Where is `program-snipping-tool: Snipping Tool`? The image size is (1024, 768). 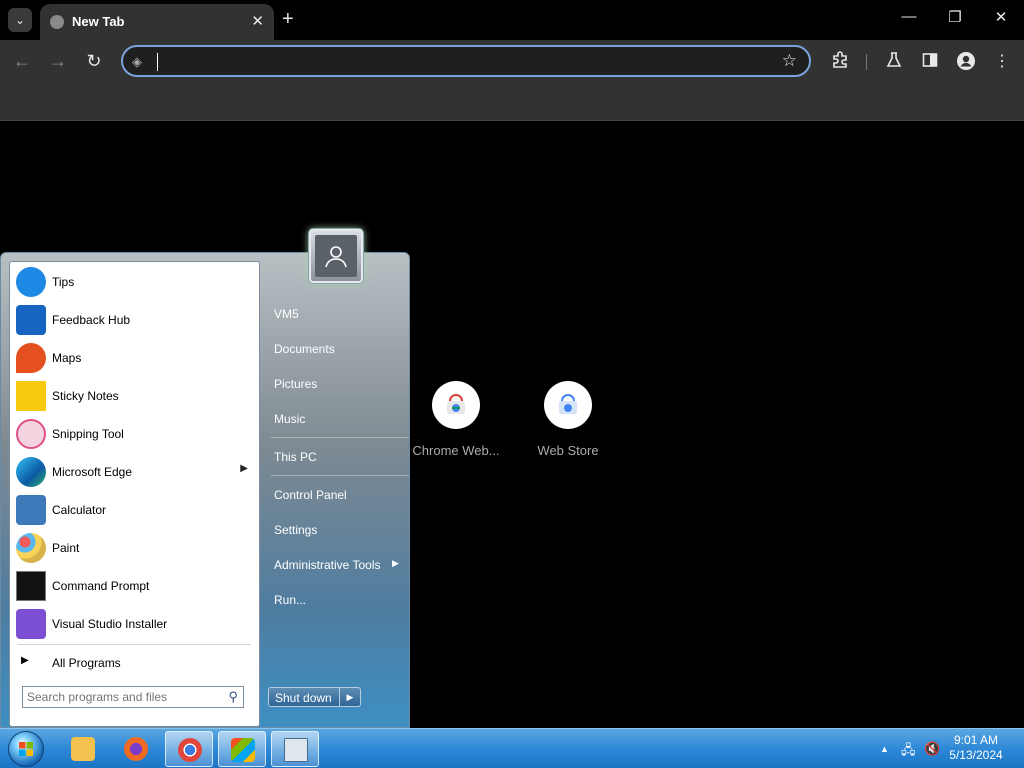 program-snipping-tool: Snipping Tool is located at coordinates (134, 434).